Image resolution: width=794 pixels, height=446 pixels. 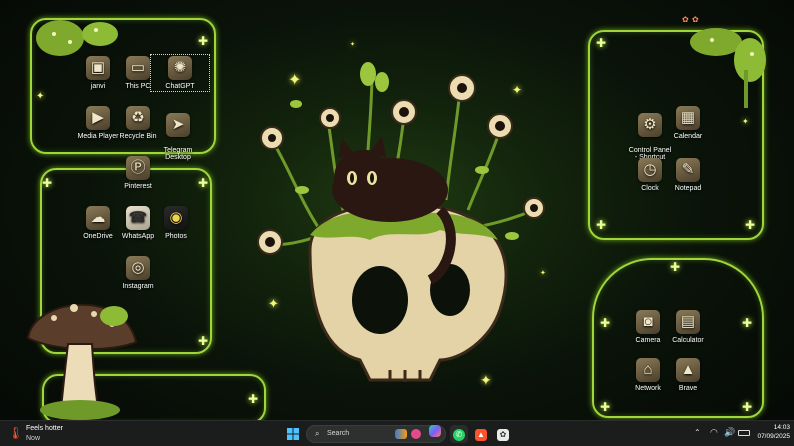 I want to click on desktop-icon-label: This PC, so click(x=138, y=86).